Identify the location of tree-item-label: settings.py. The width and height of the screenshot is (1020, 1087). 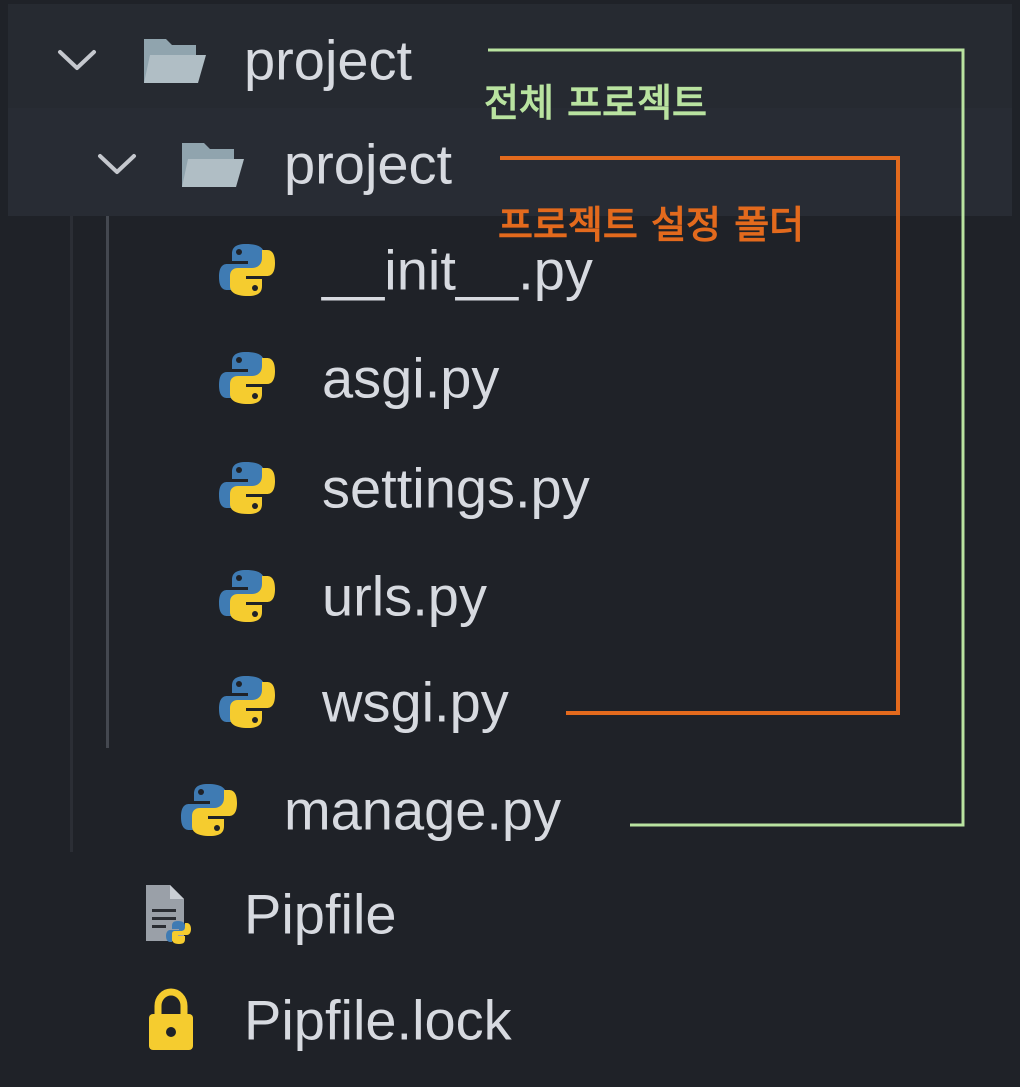
(456, 488).